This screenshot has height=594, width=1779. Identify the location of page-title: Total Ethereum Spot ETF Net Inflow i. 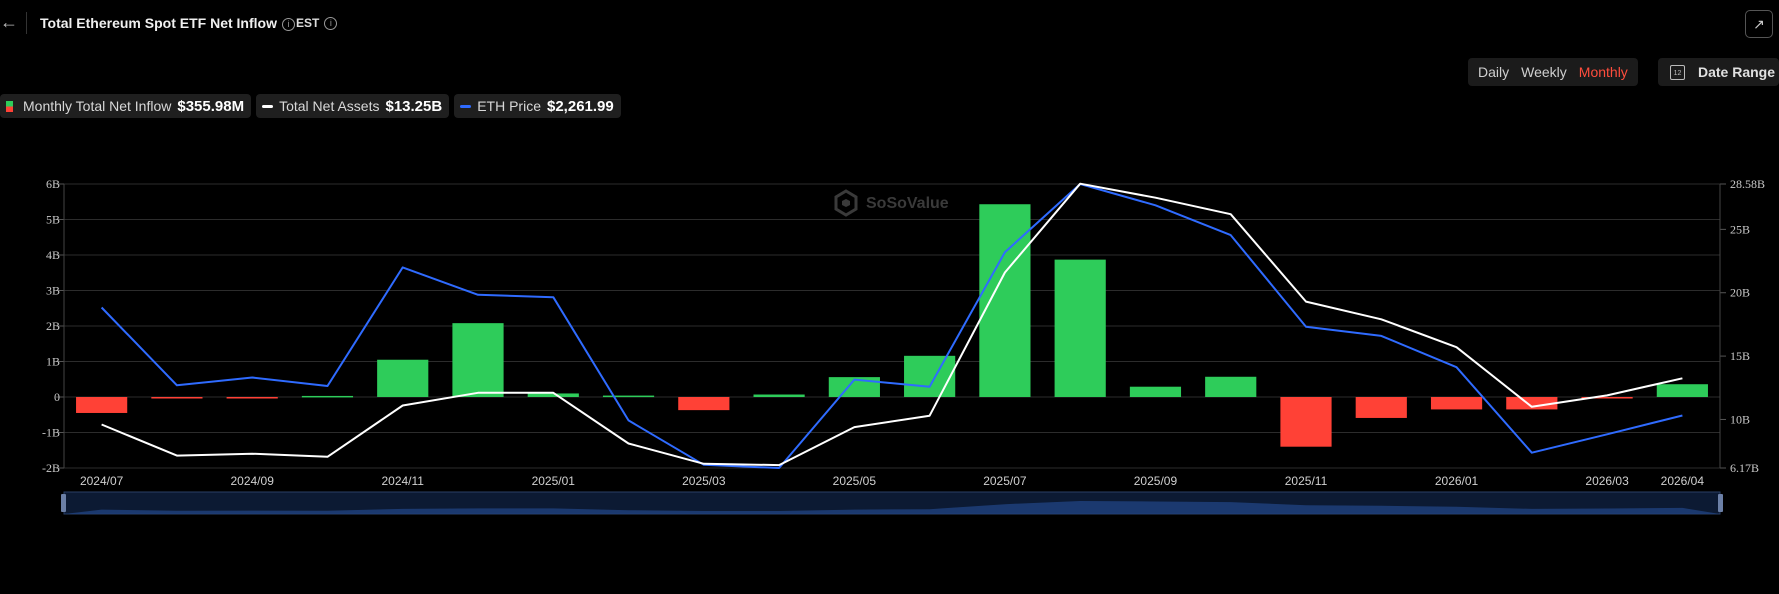
(167, 23).